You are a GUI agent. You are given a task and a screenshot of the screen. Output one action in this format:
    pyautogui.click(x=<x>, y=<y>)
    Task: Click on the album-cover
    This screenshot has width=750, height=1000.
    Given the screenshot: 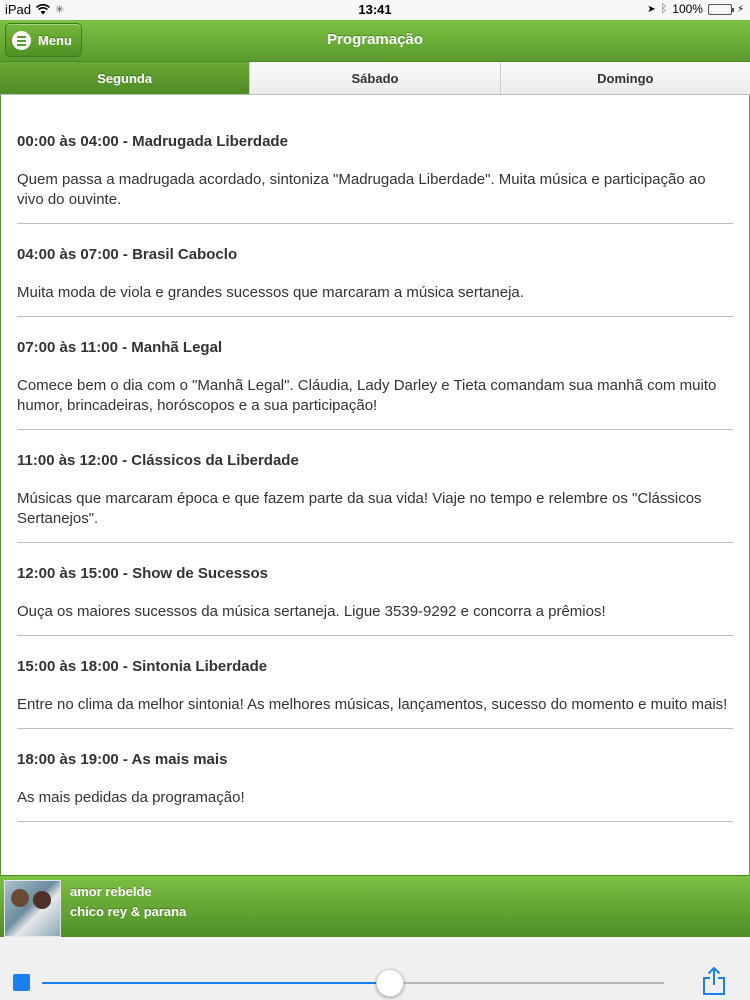 What is the action you would take?
    pyautogui.click(x=32, y=908)
    